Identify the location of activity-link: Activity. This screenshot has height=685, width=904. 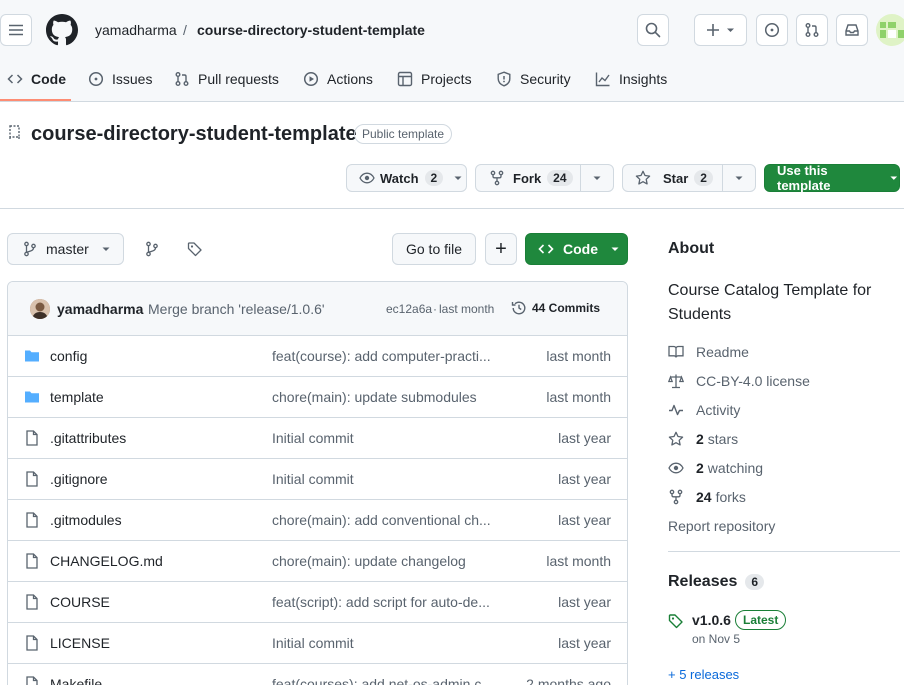
(704, 410).